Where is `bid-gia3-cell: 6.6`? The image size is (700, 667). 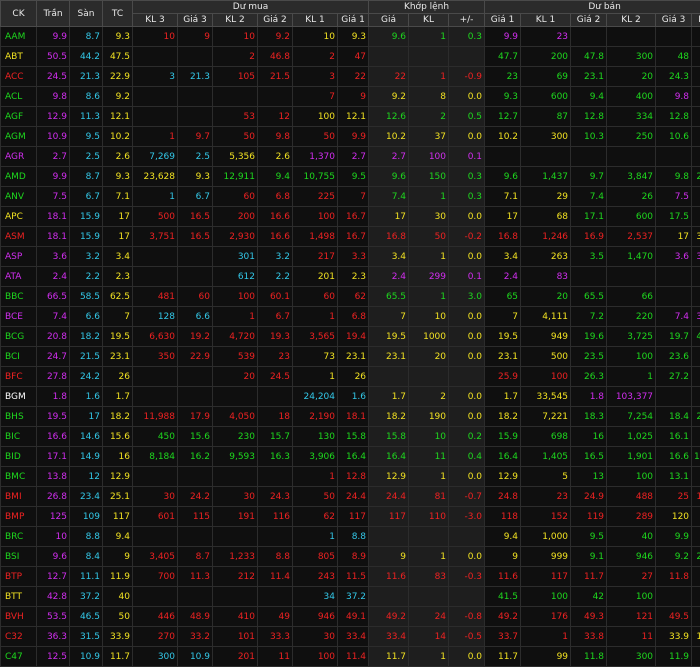
bid-gia3-cell: 6.6 is located at coordinates (195, 317).